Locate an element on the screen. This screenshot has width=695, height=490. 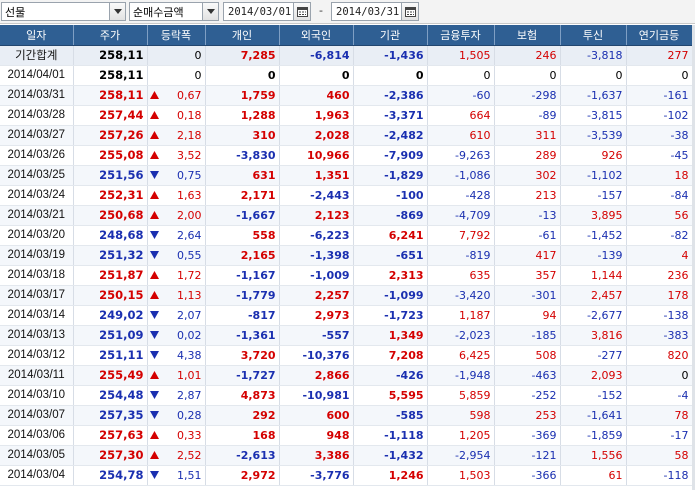
cell-institution: 6,241 is located at coordinates (390, 235).